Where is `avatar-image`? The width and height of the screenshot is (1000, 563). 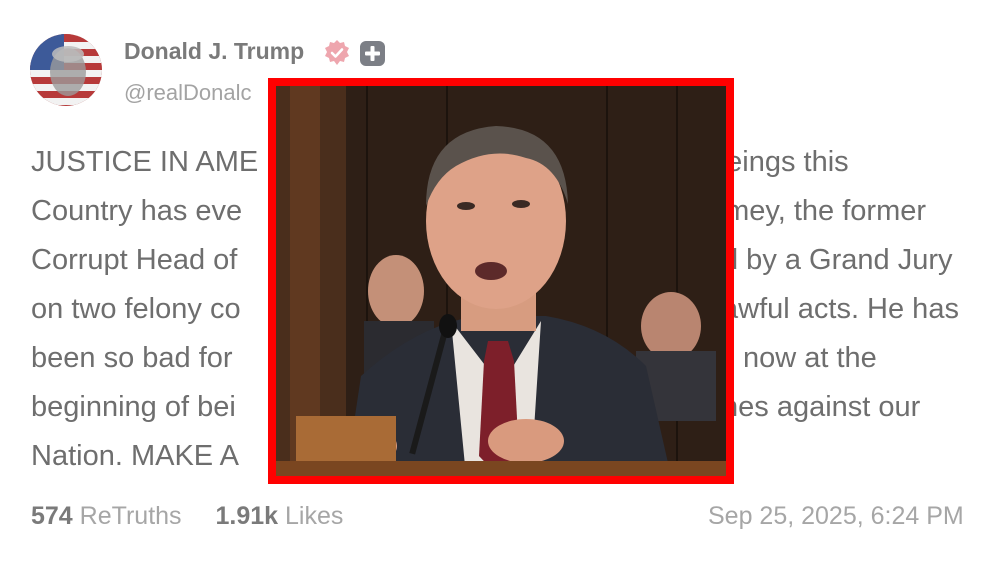
avatar-image is located at coordinates (66, 70).